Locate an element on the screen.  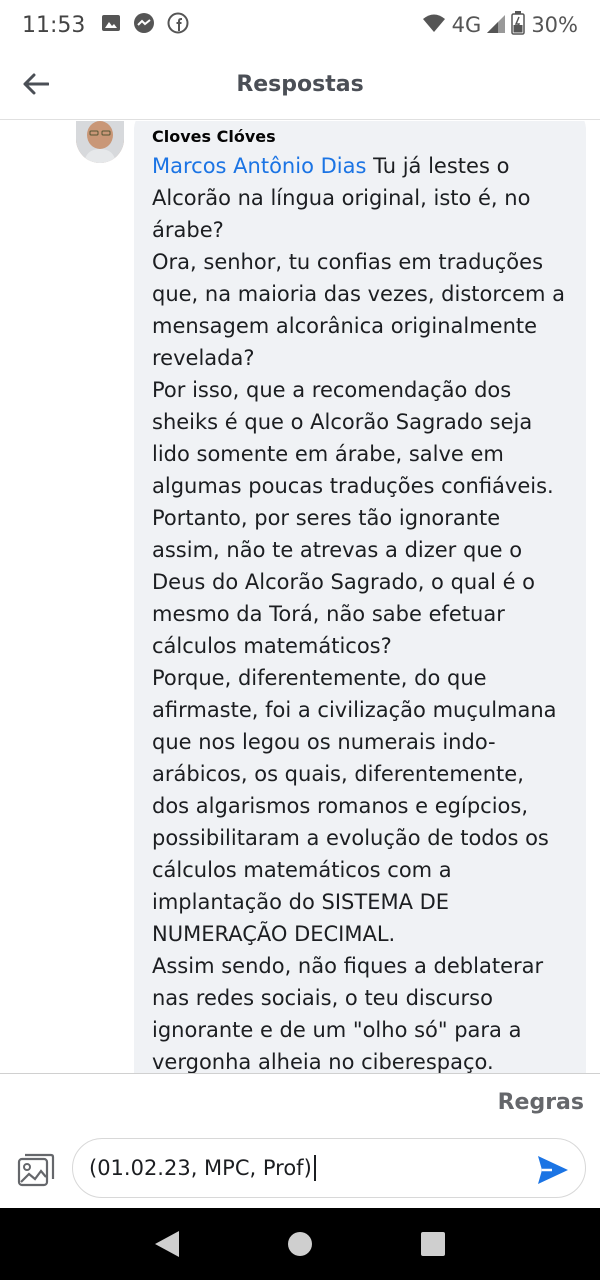
signal-icon is located at coordinates (496, 25).